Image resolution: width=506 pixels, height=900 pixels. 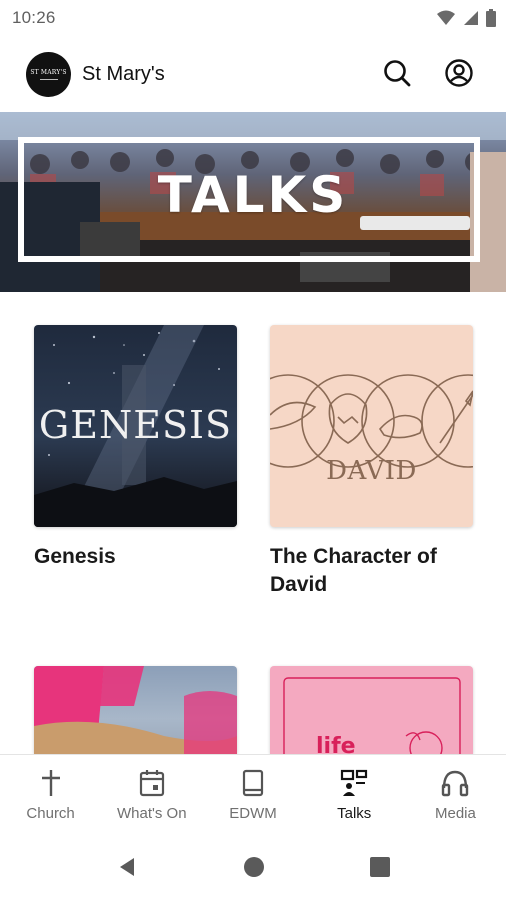 I want to click on status-icons, so click(x=466, y=18).